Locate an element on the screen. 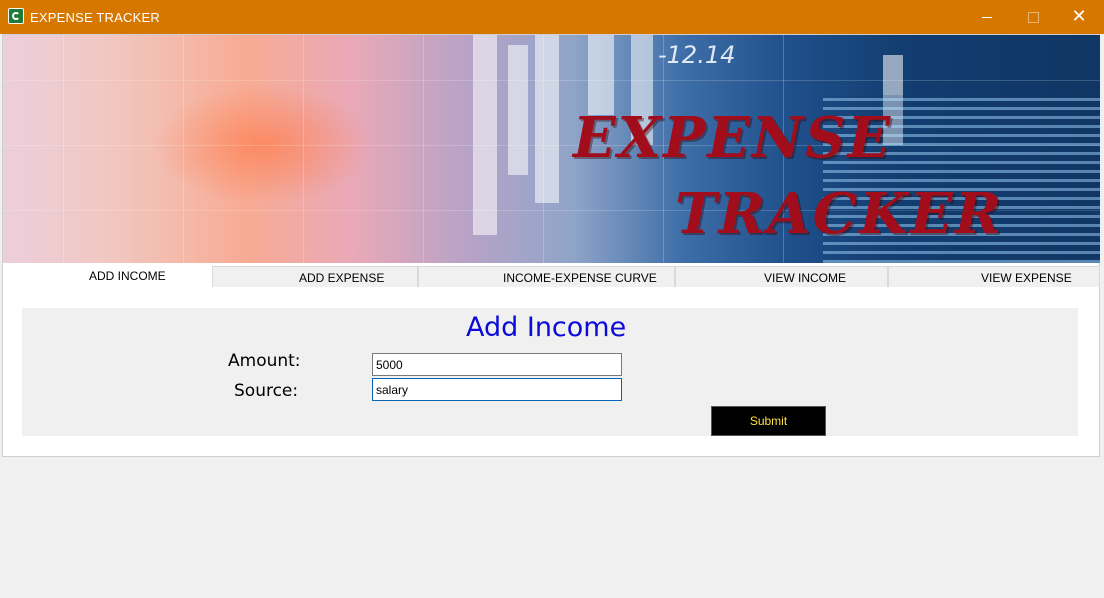 Image resolution: width=1104 pixels, height=598 pixels. amount-input is located at coordinates (497, 364).